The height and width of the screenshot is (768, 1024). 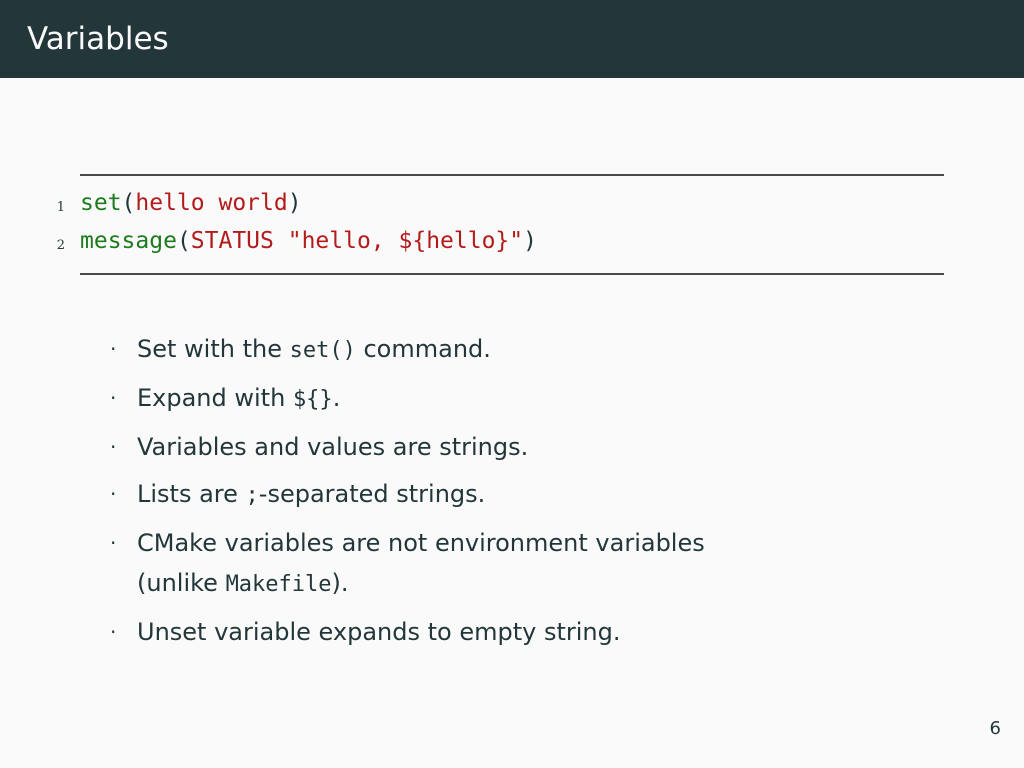 What do you see at coordinates (512, 274) in the screenshot?
I see `code-block-bottom-rule` at bounding box center [512, 274].